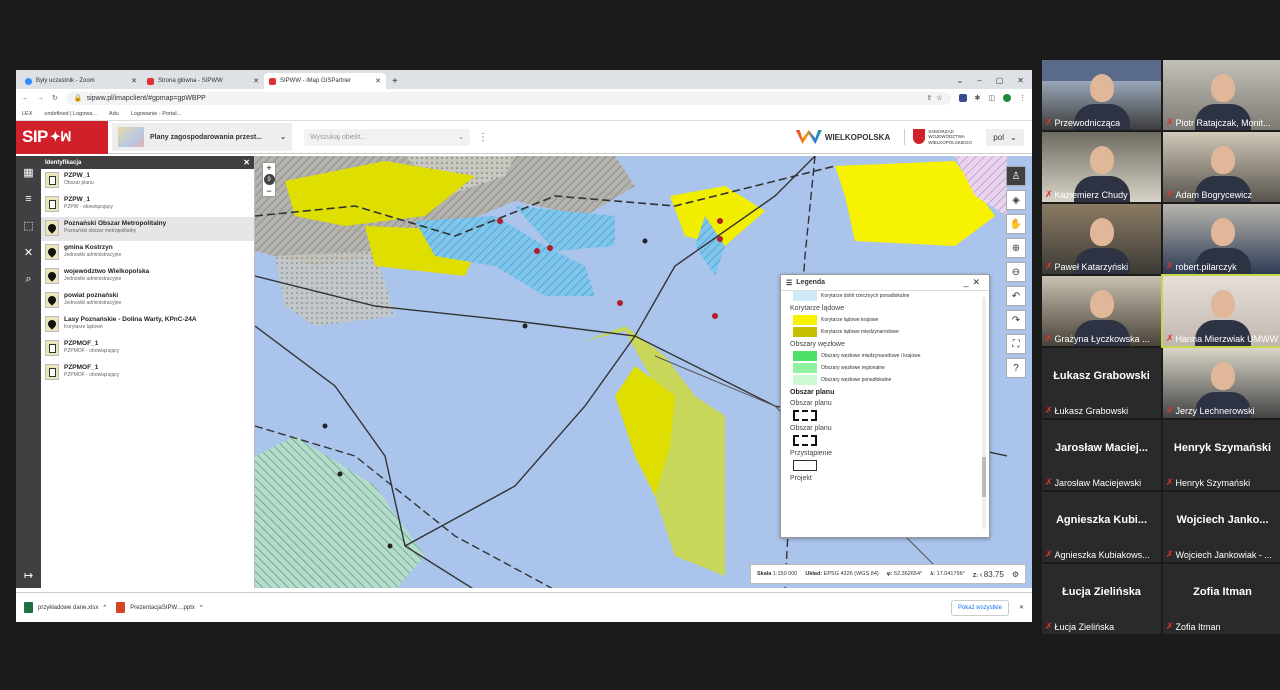  I want to click on participant-tile: ✗ Przewodnicząca, so click(1101, 95).